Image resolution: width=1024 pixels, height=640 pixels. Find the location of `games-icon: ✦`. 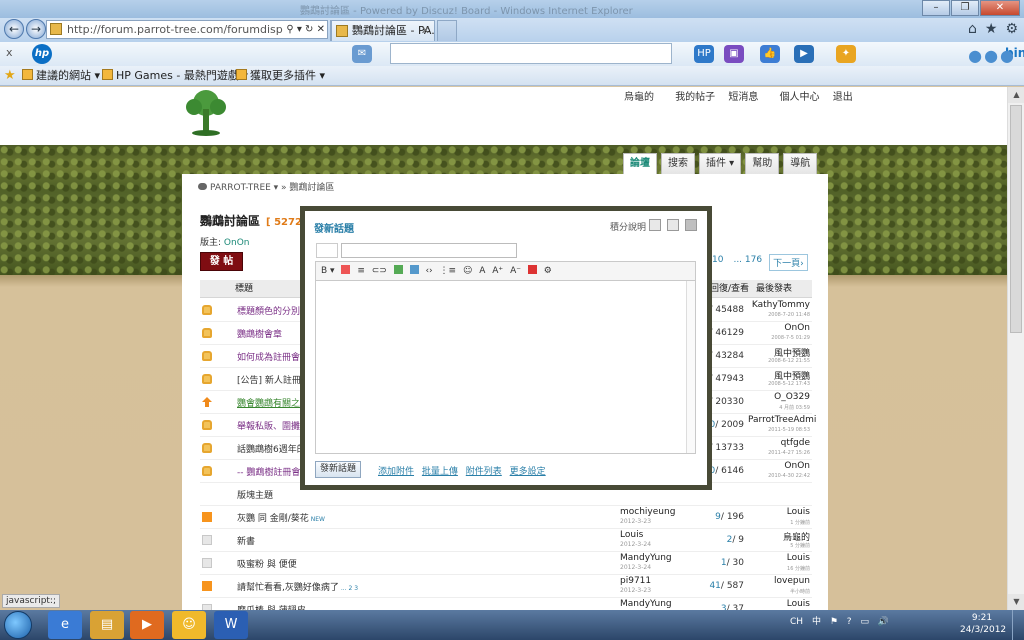

games-icon: ✦ is located at coordinates (846, 54).